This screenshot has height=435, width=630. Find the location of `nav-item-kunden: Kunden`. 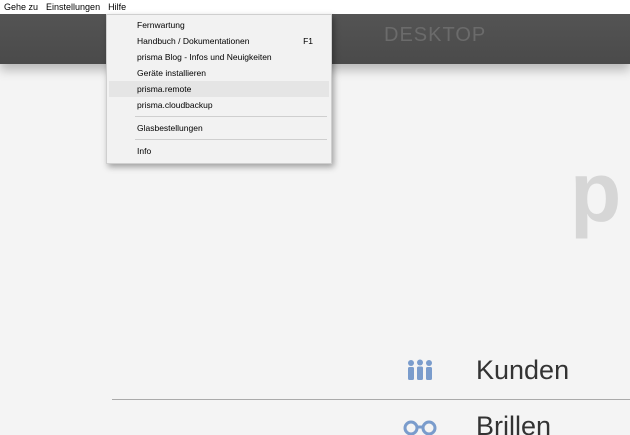

nav-item-kunden: Kunden is located at coordinates (484, 370).